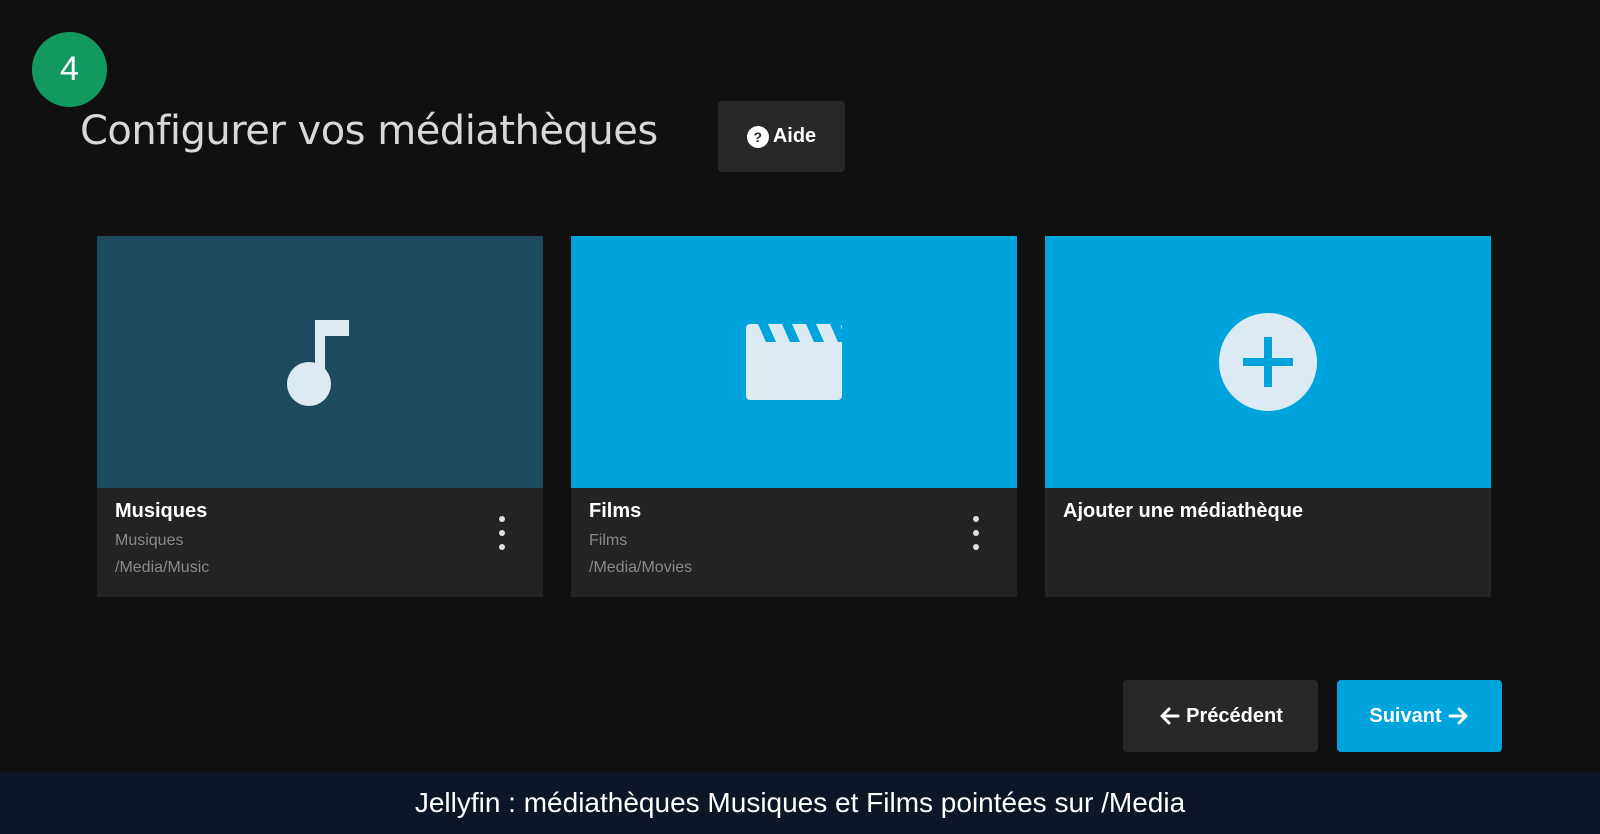  I want to click on library-name: Films, so click(615, 511).